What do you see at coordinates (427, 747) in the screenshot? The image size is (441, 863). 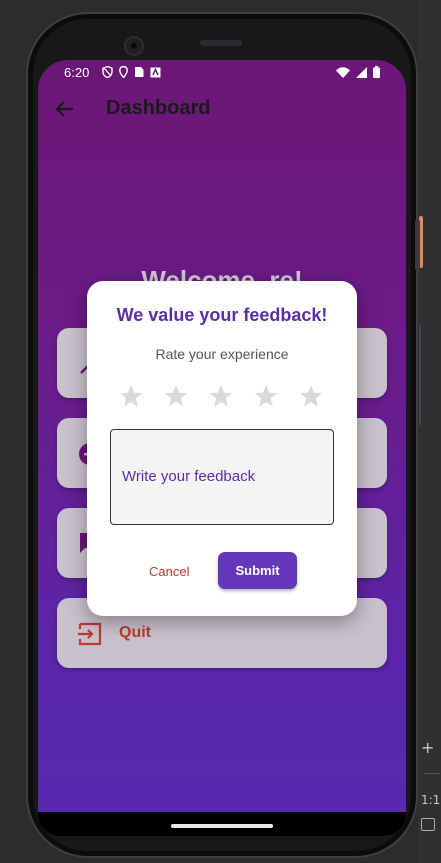 I see `zoom-in-button: +` at bounding box center [427, 747].